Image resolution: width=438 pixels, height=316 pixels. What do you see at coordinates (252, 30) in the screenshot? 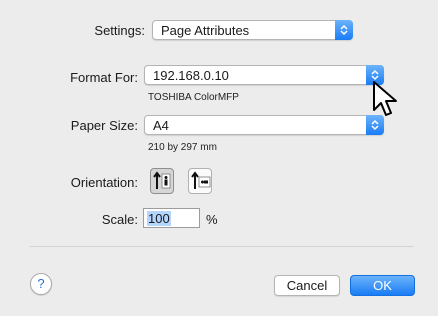
I see `settings-popup: Page Attributes` at bounding box center [252, 30].